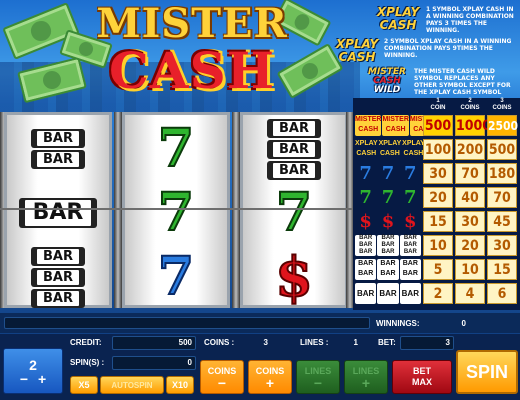 The width and height of the screenshot is (520, 400). Describe the element at coordinates (388, 221) in the screenshot. I see `dollar-symbol-icon: $ $ $` at that location.